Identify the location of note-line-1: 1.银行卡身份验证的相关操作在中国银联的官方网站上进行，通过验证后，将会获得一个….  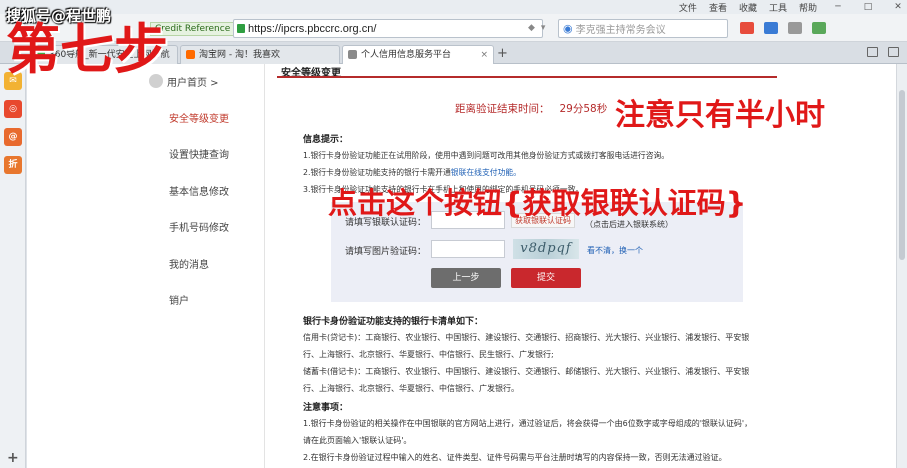
(528, 423).